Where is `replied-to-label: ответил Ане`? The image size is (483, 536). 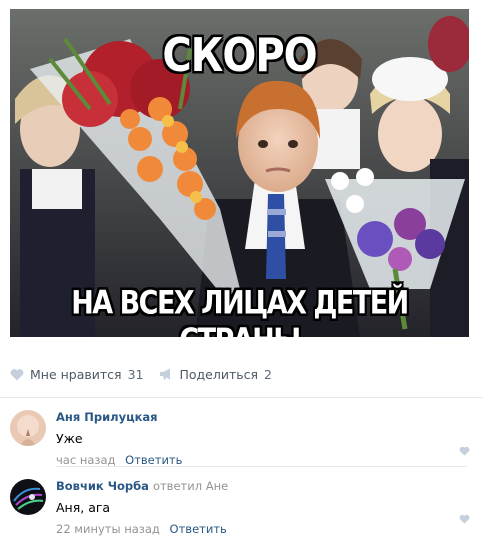
replied-to-label: ответил Ане is located at coordinates (190, 486).